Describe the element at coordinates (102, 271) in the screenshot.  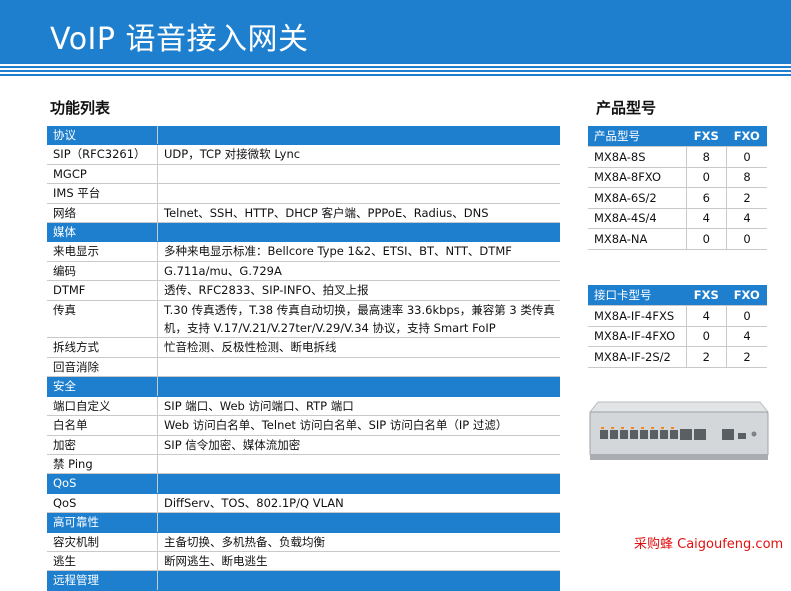
I see `feature-key: 编码` at that location.